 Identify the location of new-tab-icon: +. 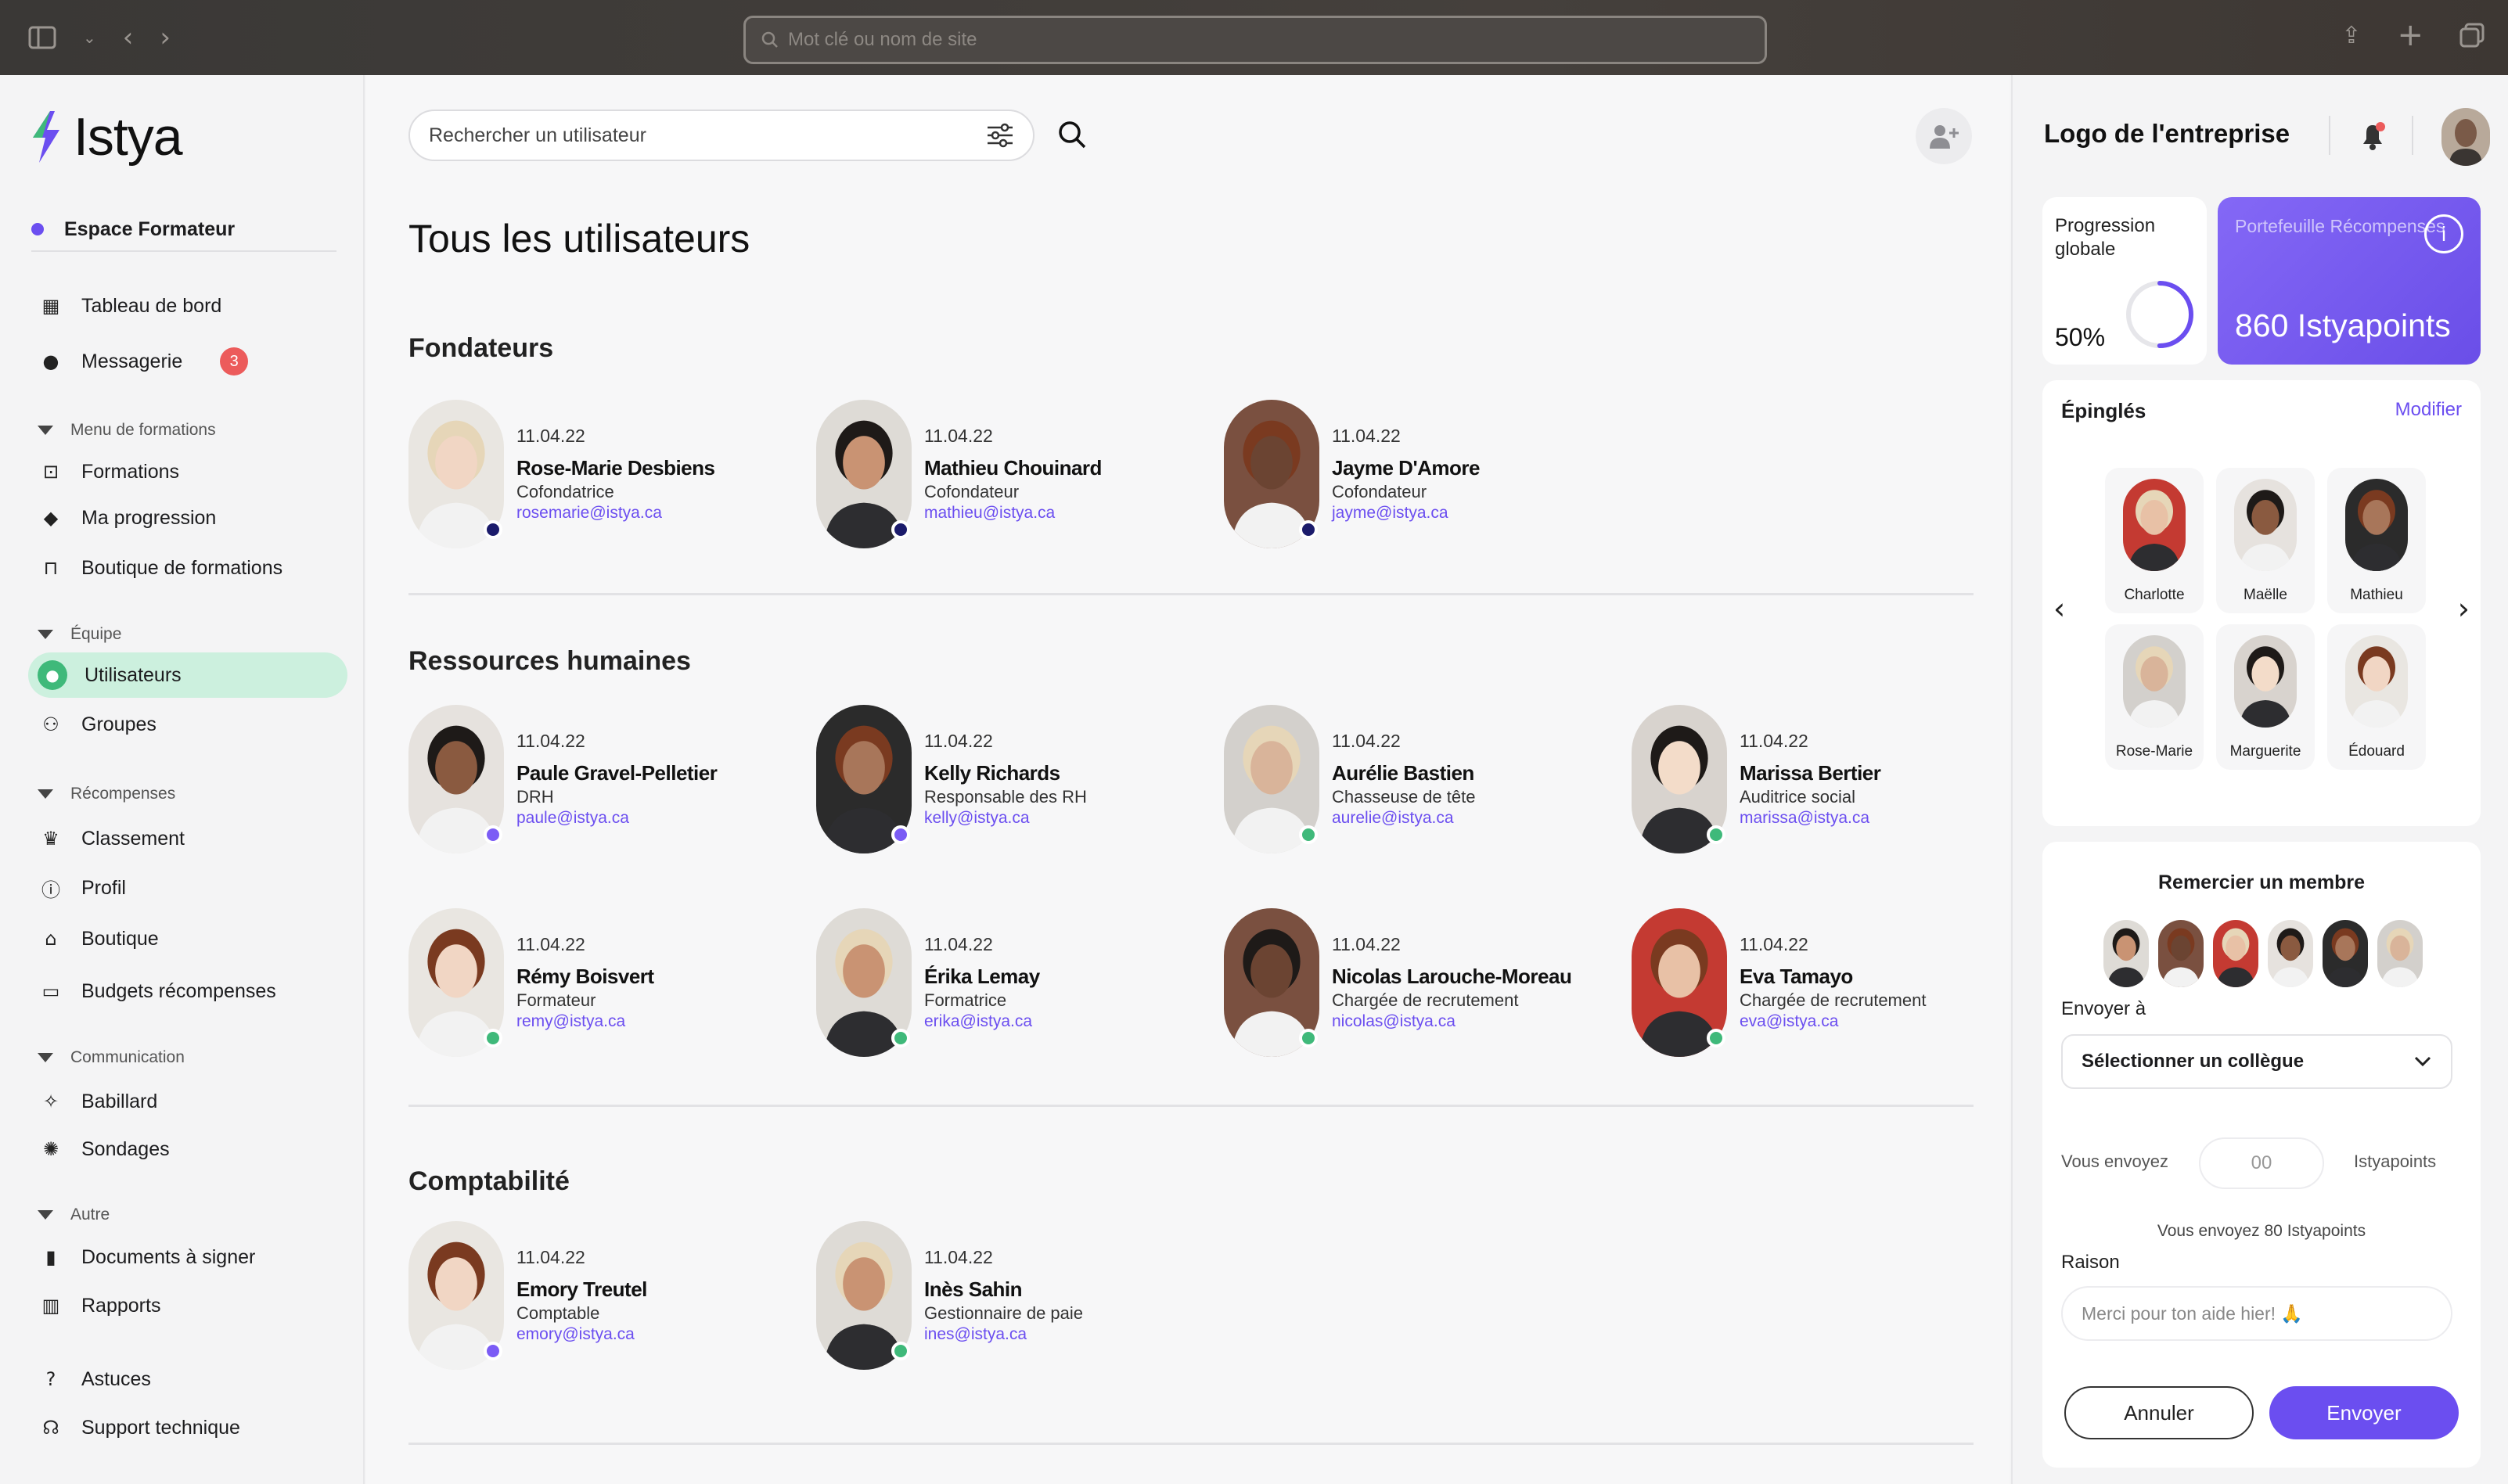
(2410, 35).